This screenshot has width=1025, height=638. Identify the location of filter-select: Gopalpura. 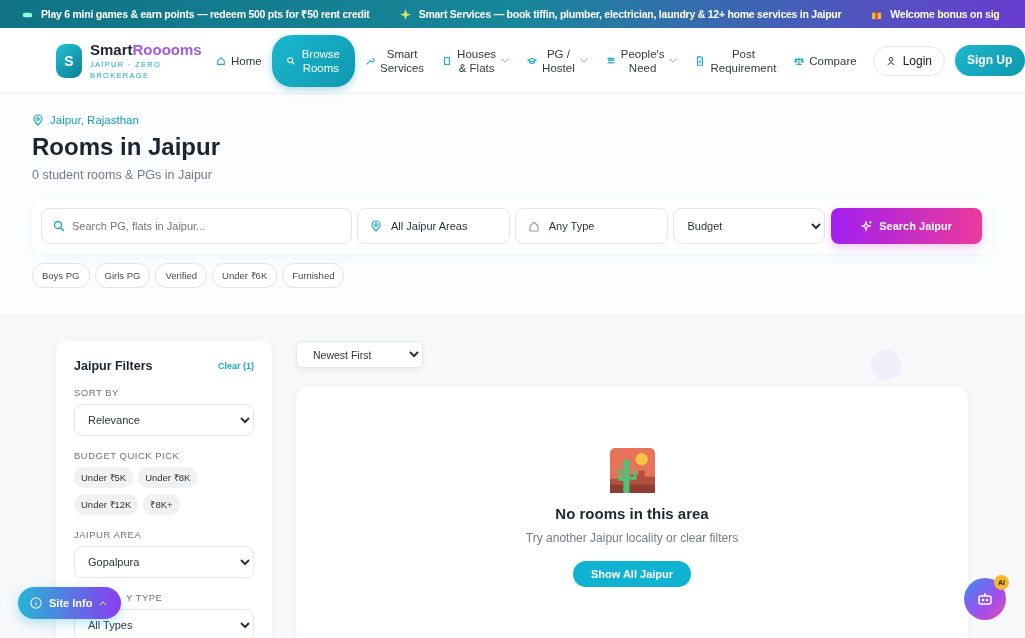
(164, 562).